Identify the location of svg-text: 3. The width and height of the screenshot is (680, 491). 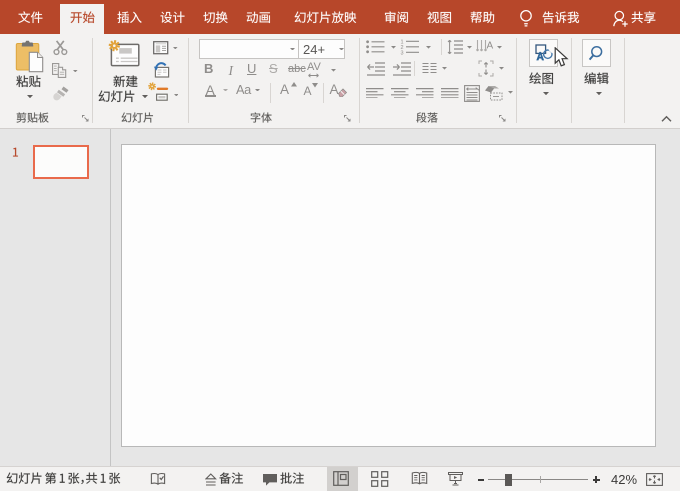
(402, 53).